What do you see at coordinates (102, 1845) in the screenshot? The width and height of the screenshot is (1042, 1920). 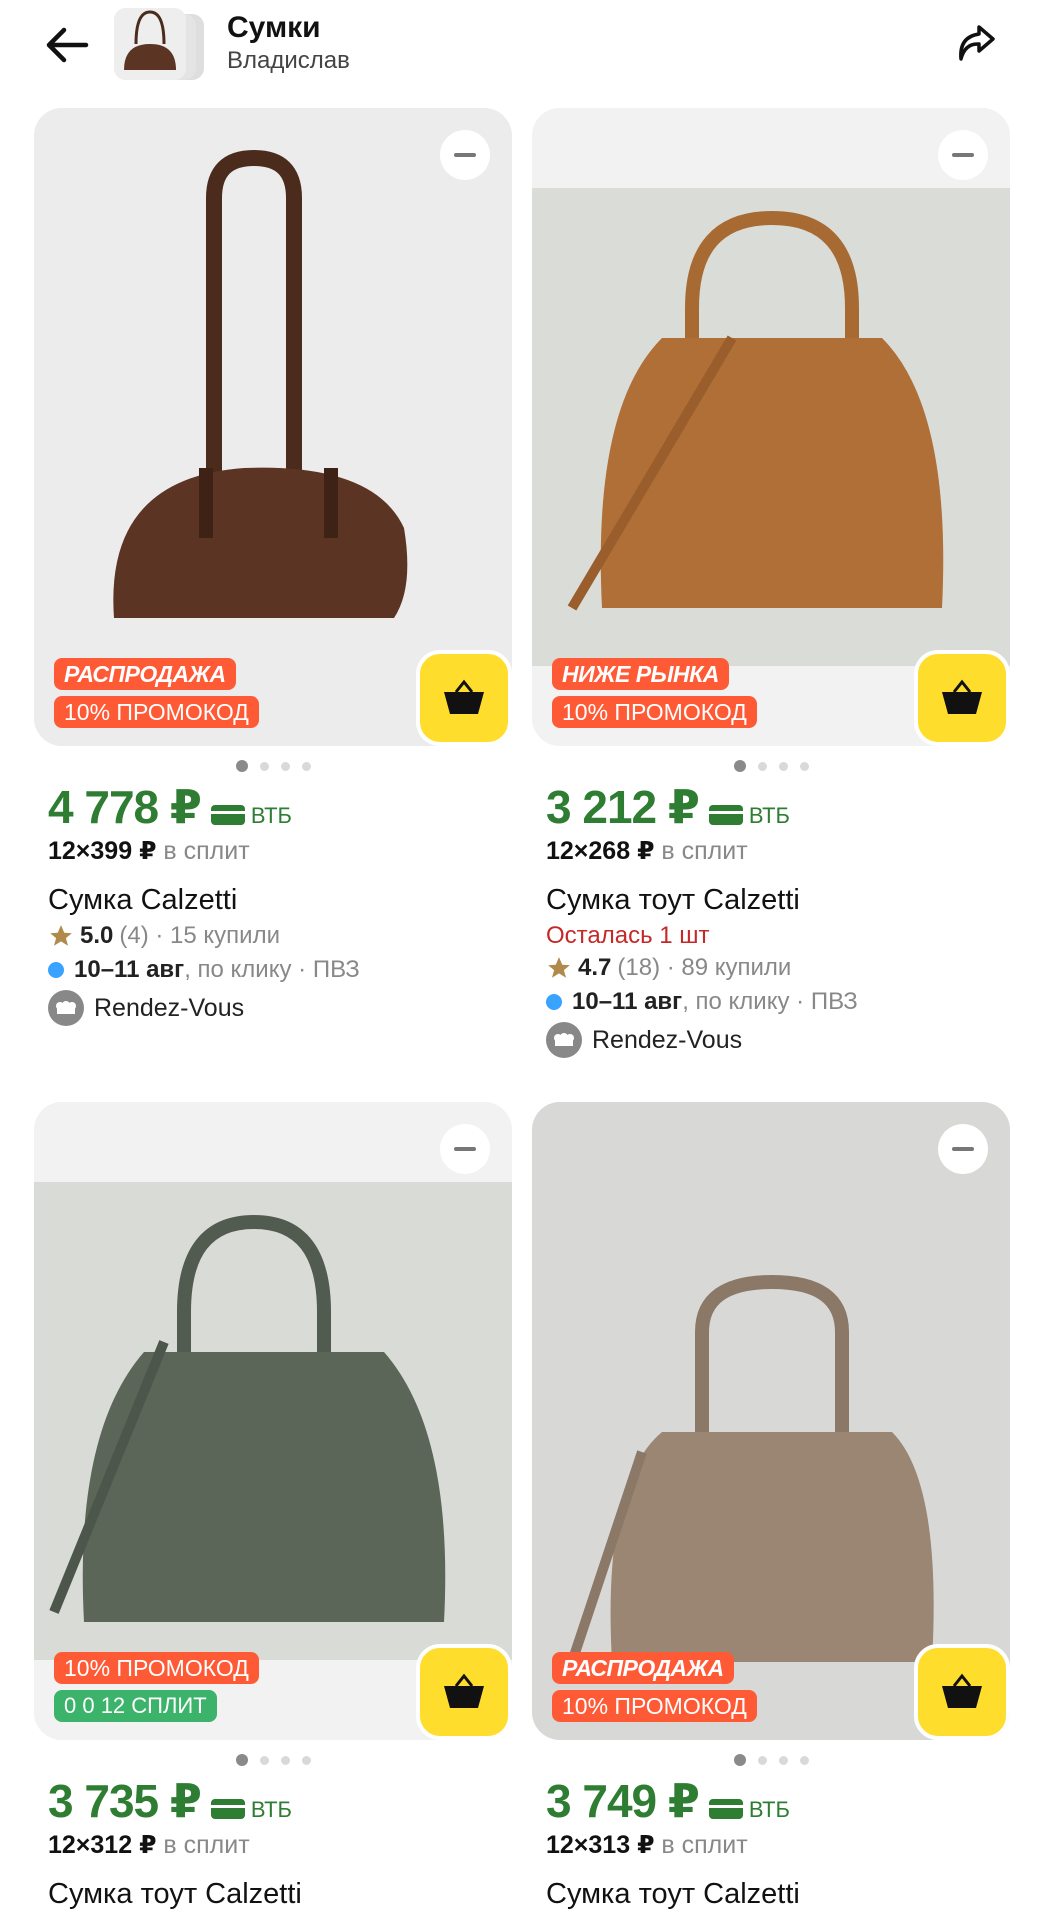 I see `split-amount: 12×312 ₽` at bounding box center [102, 1845].